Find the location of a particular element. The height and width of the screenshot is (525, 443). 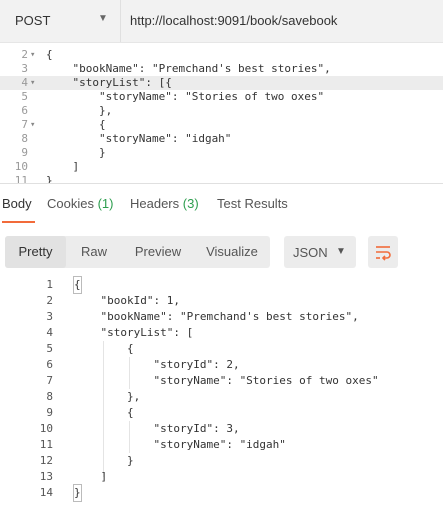

line-number: 14 is located at coordinates (46, 492).